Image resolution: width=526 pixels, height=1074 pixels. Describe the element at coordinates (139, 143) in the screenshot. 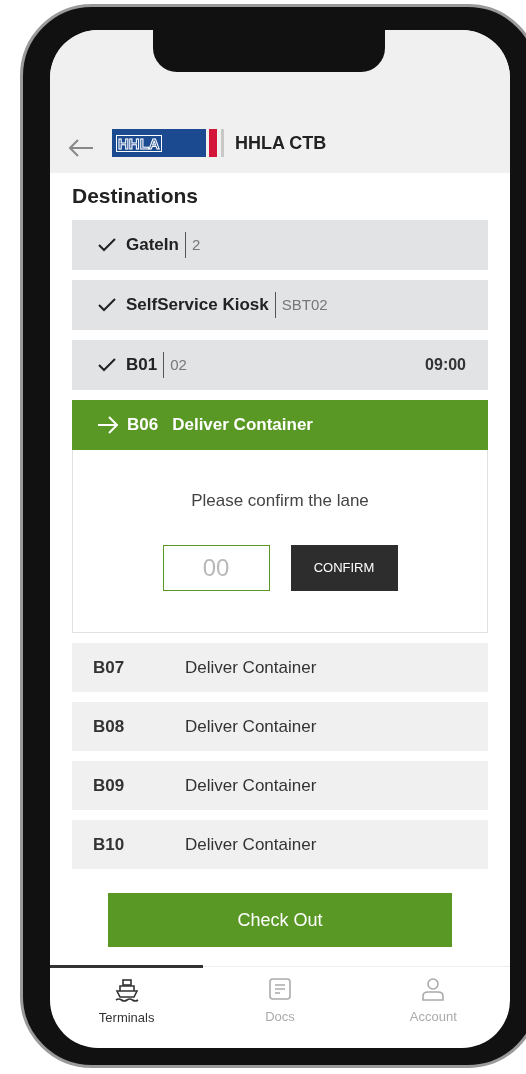

I see `logo-text: HHLA` at that location.